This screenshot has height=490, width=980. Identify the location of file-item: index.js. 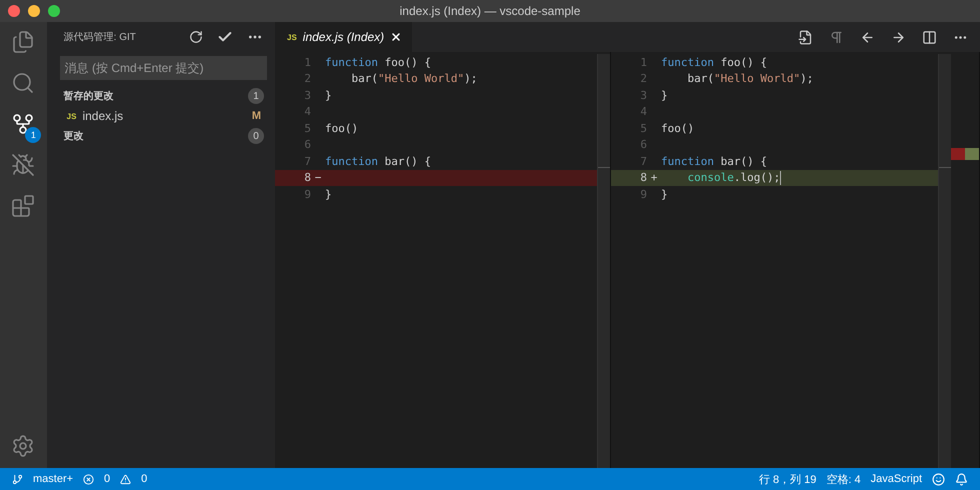
(164, 116).